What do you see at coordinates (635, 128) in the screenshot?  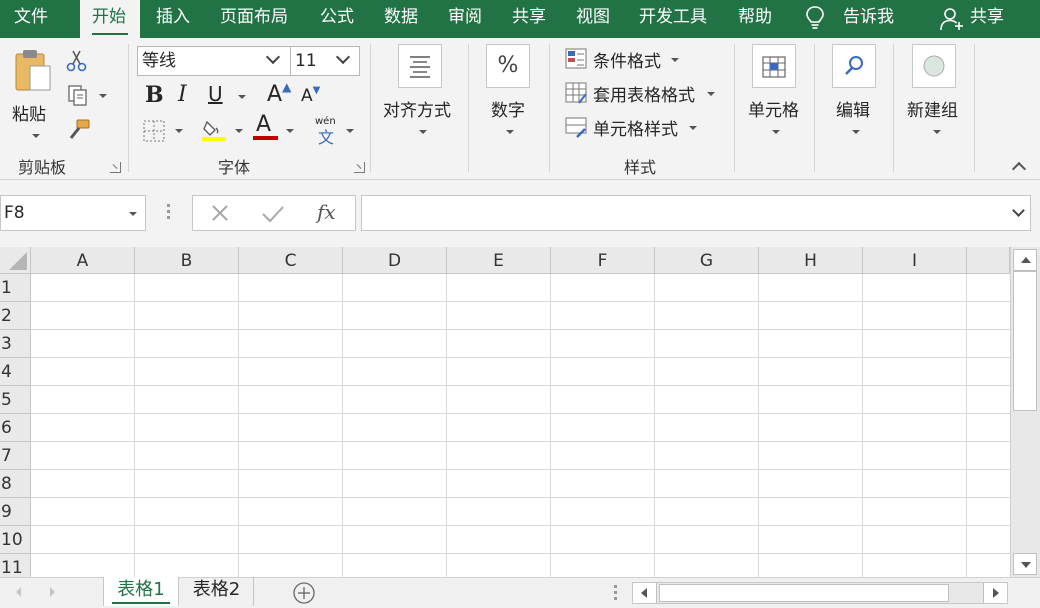 I see `cell-styles-button: 单元格样式` at bounding box center [635, 128].